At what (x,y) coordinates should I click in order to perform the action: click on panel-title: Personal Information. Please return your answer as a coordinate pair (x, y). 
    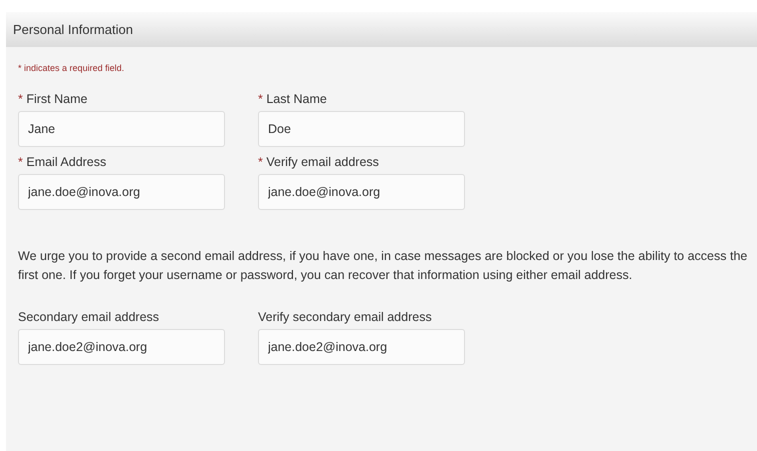
    Looking at the image, I should click on (73, 29).